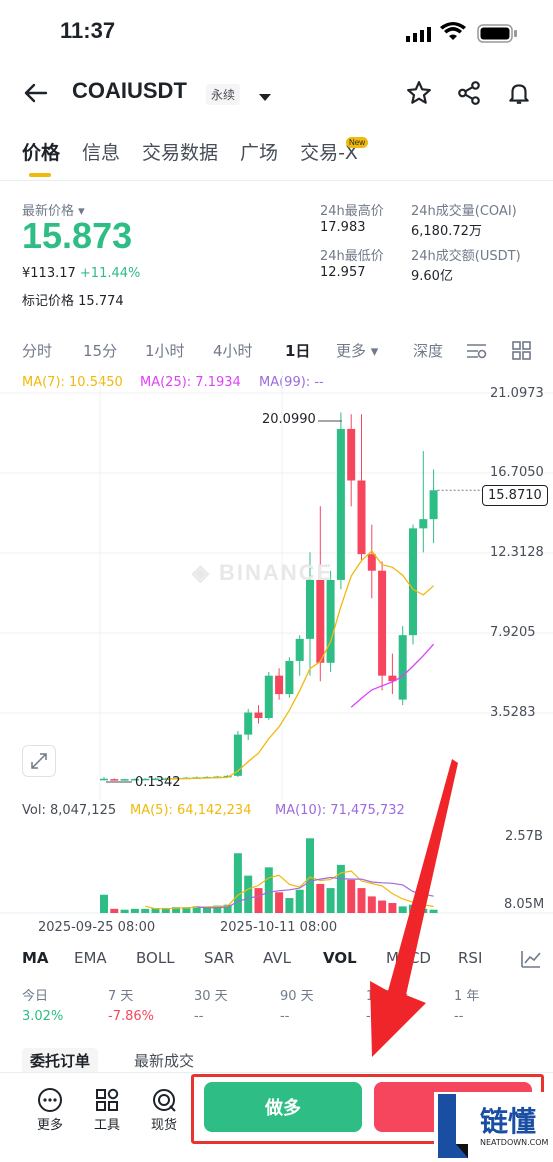 The image size is (553, 1162). Describe the element at coordinates (514, 1142) in the screenshot. I see `logo-site: NEATDOWN.COM` at that location.